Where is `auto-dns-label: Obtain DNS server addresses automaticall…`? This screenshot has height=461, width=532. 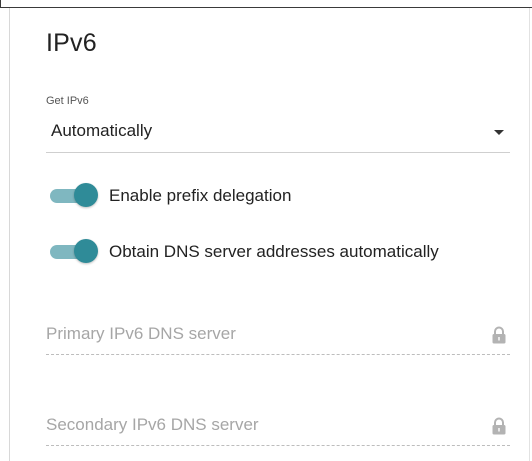
auto-dns-label: Obtain DNS server addresses automaticall… is located at coordinates (274, 251).